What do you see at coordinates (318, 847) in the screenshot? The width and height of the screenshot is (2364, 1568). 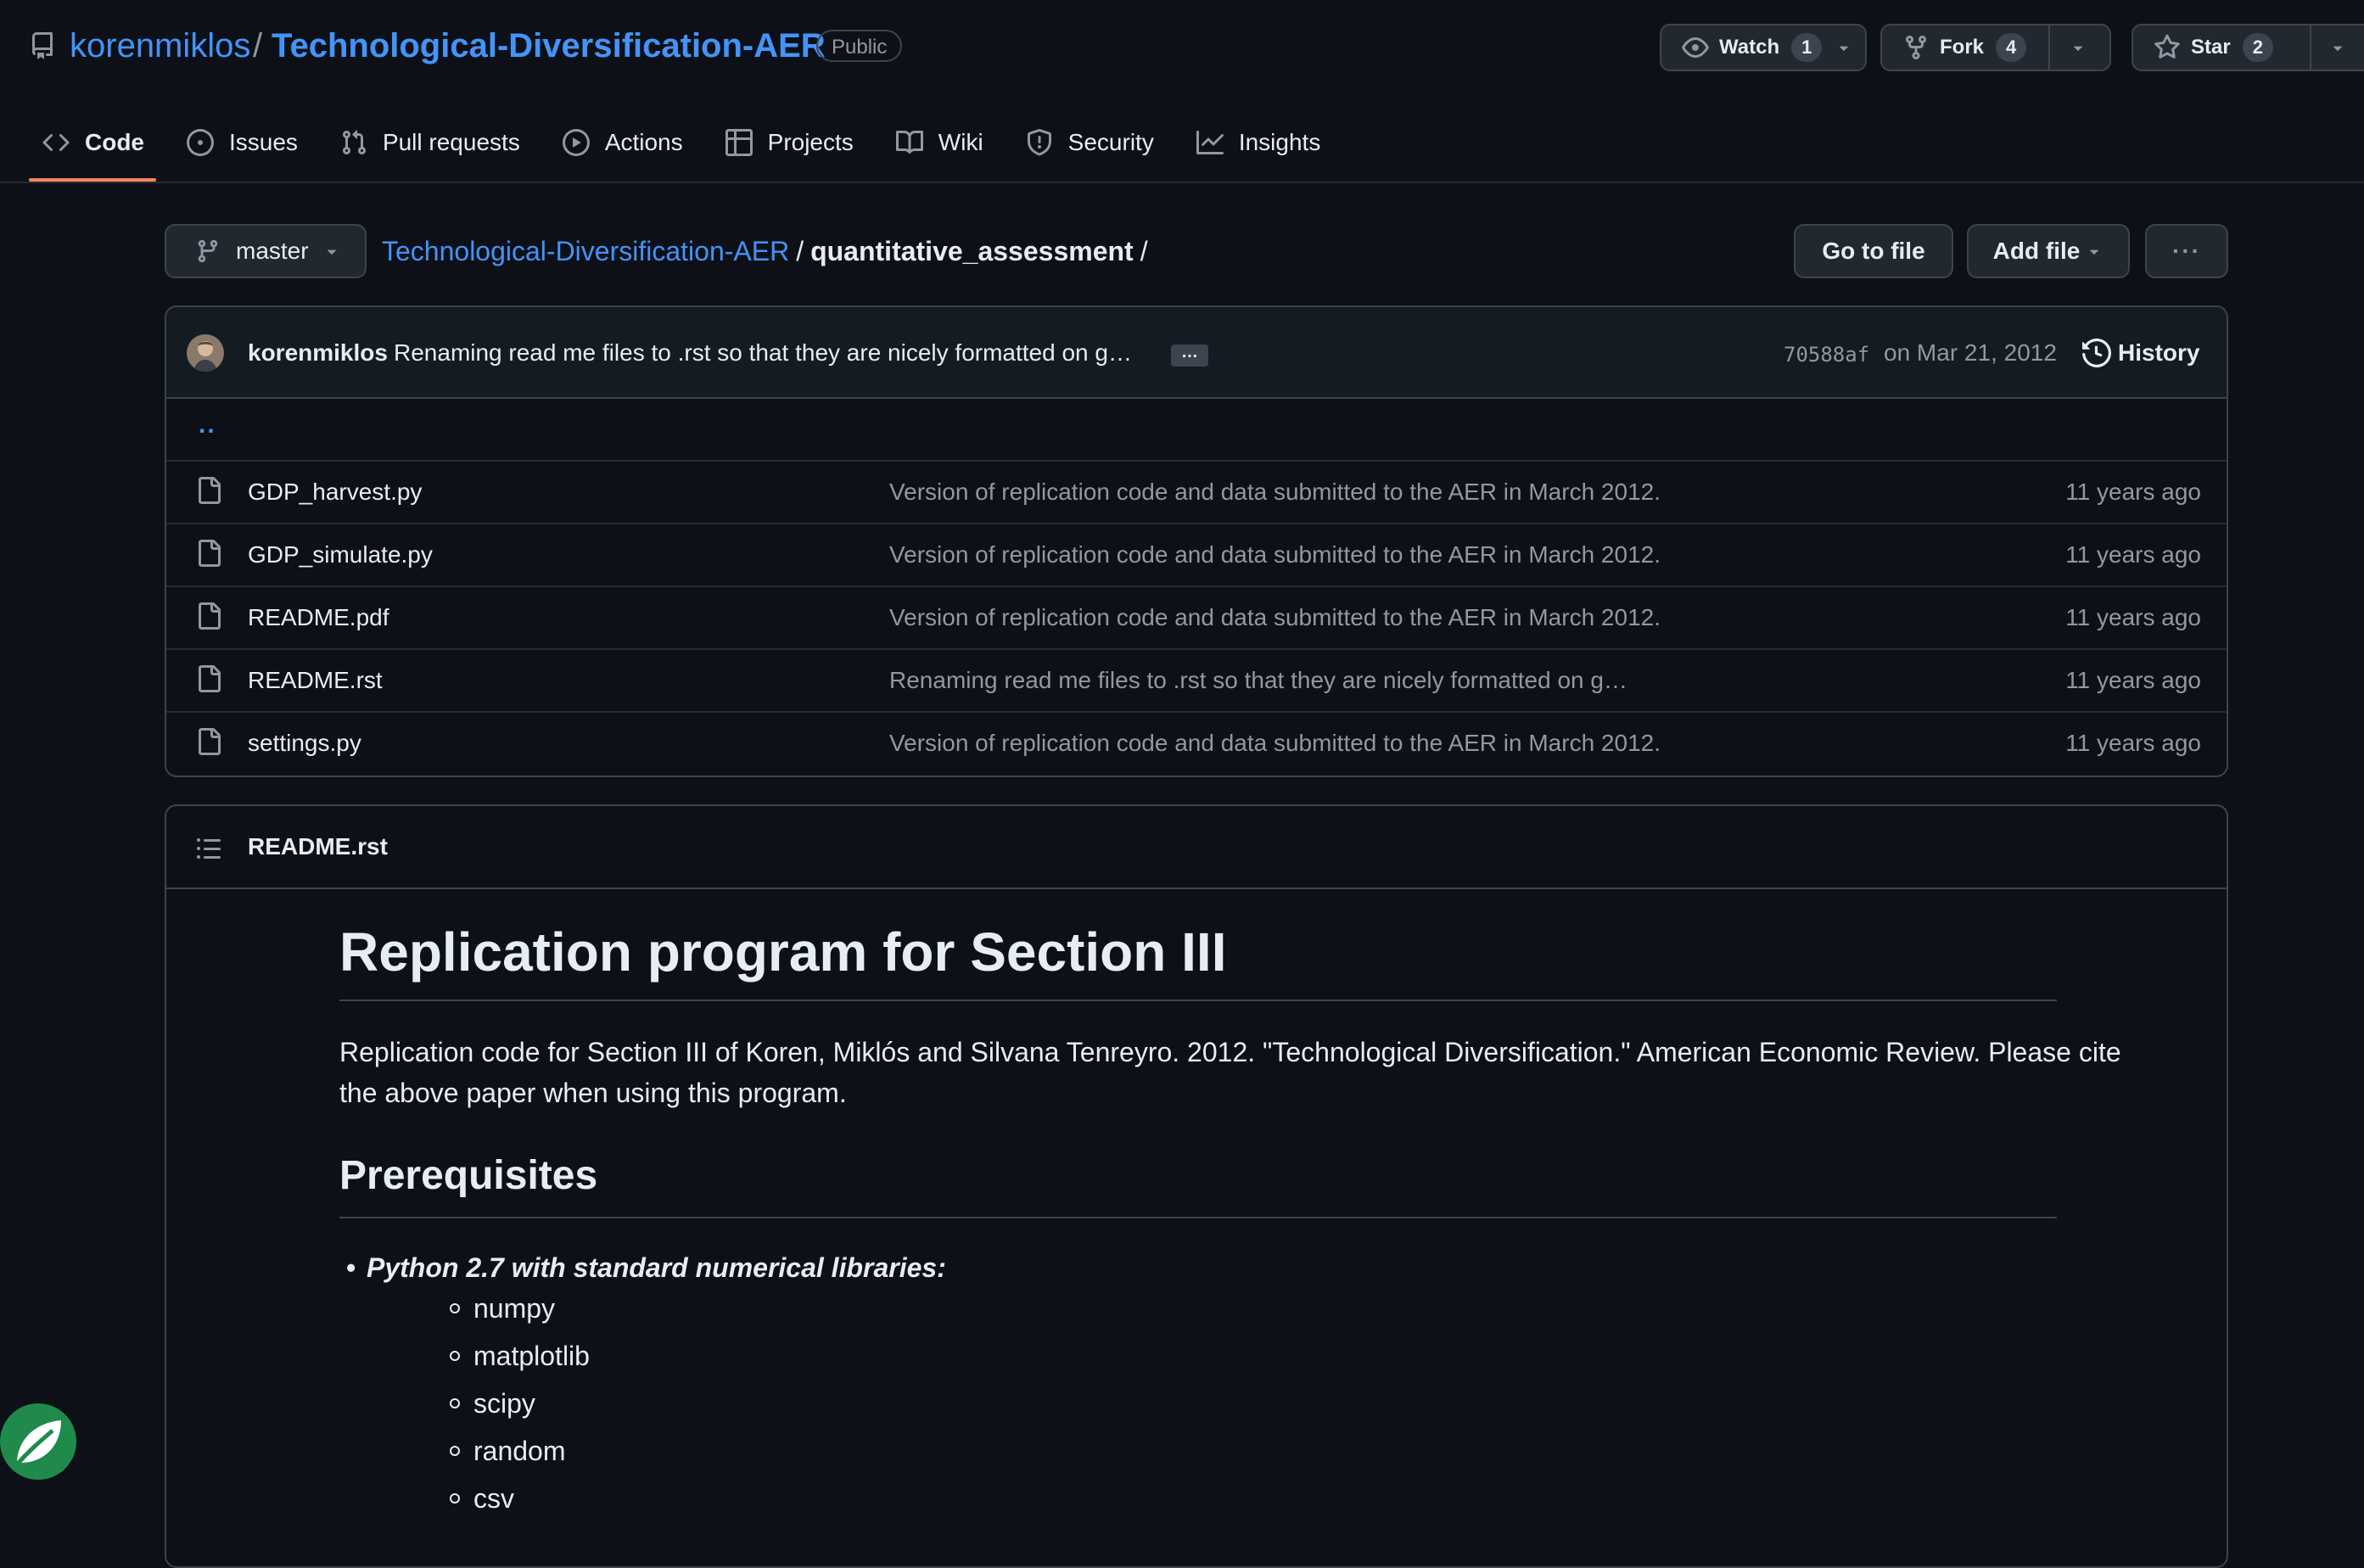 I see `readme-filename: README.rst` at bounding box center [318, 847].